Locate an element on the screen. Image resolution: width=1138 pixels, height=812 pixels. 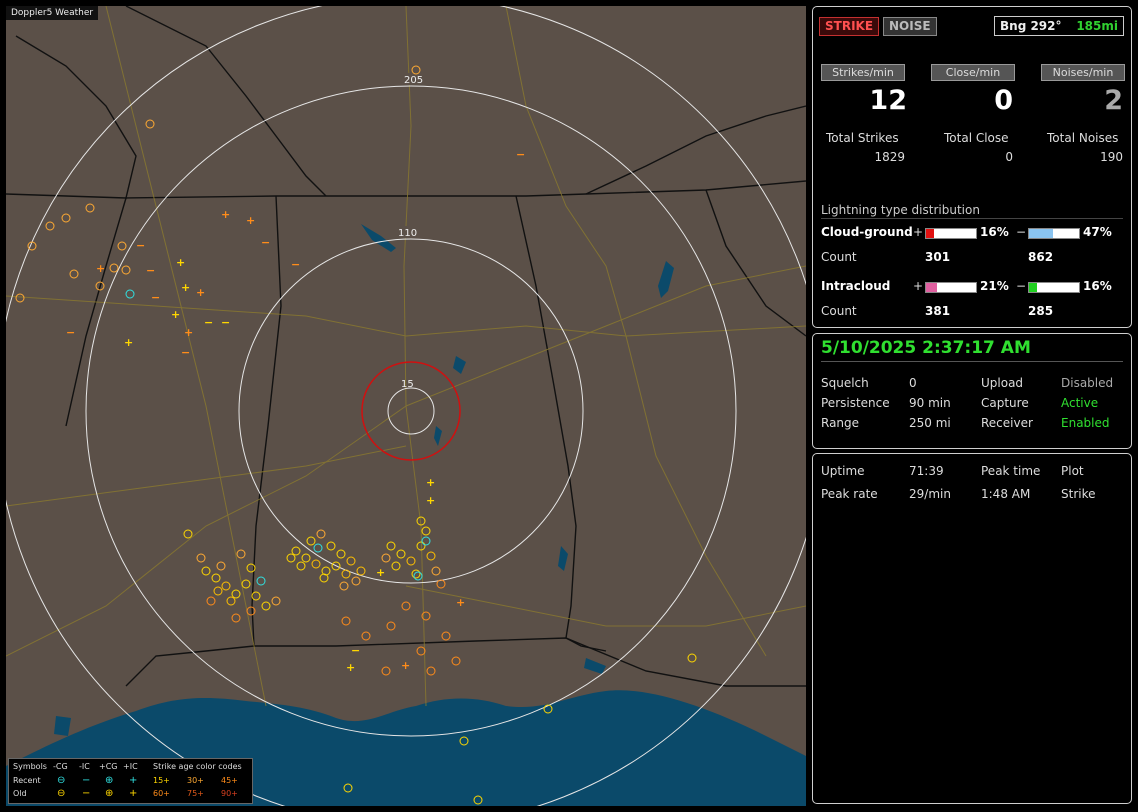
app-title: Doppler5 Weather is located at coordinates (52, 13).